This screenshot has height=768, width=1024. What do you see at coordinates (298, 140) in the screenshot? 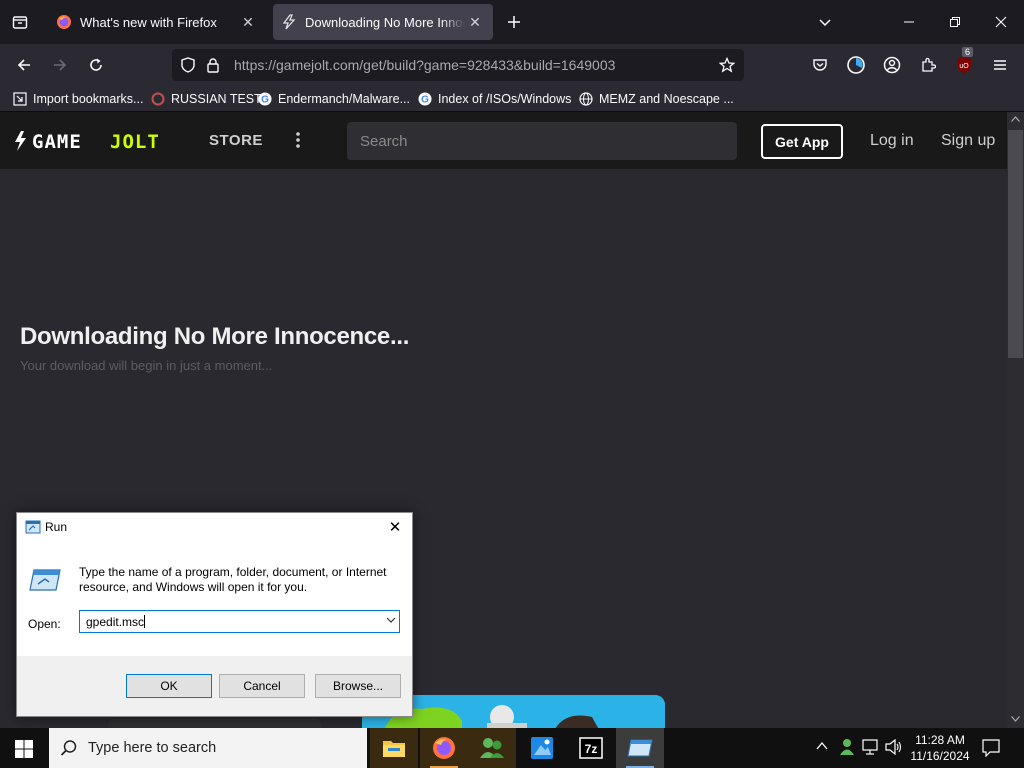
I see `more-options-icon` at bounding box center [298, 140].